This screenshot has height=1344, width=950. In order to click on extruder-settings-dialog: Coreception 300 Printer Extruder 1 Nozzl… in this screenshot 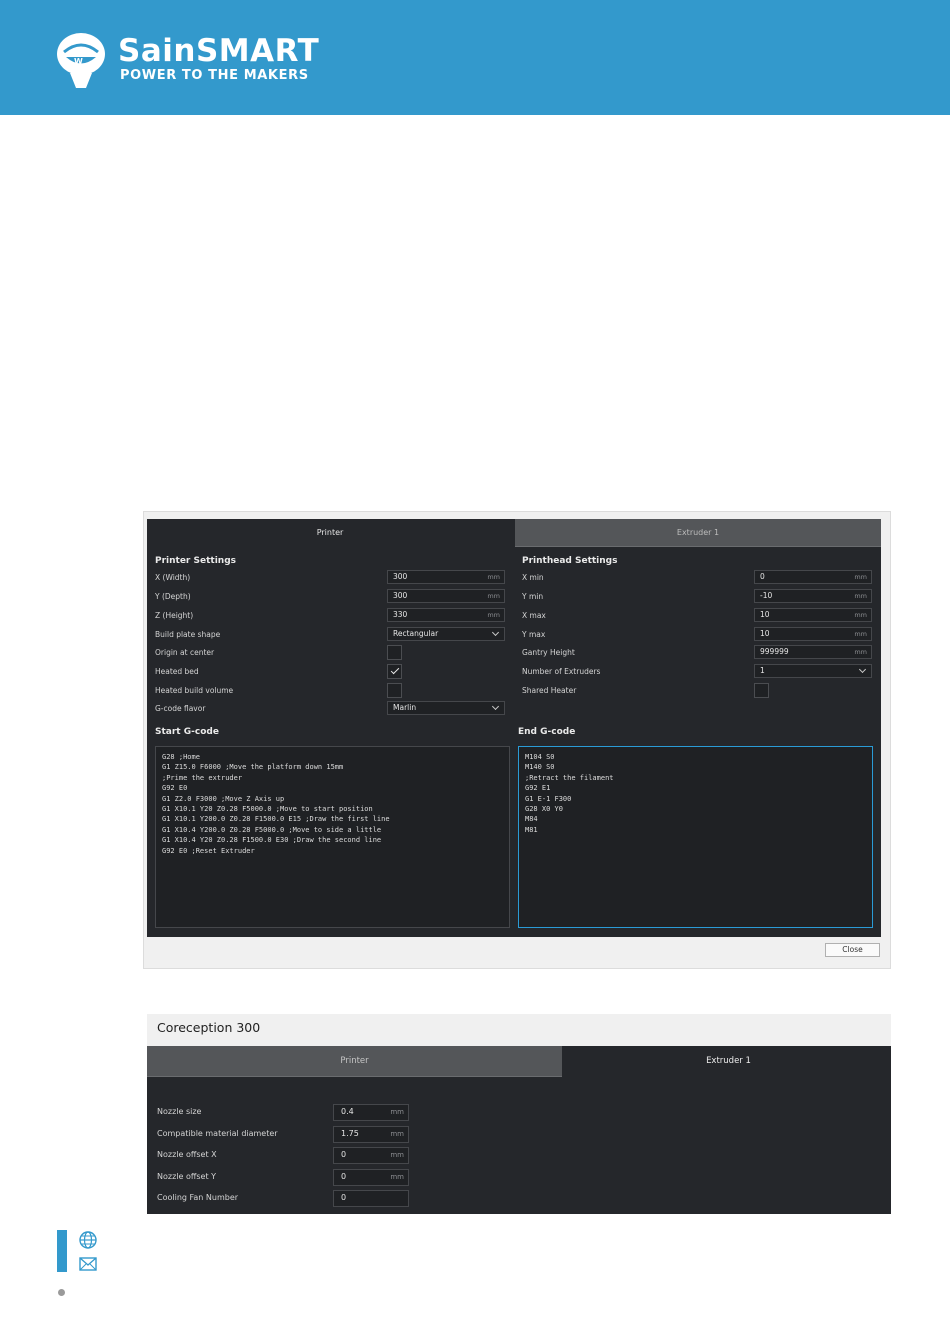, I will do `click(519, 1114)`.